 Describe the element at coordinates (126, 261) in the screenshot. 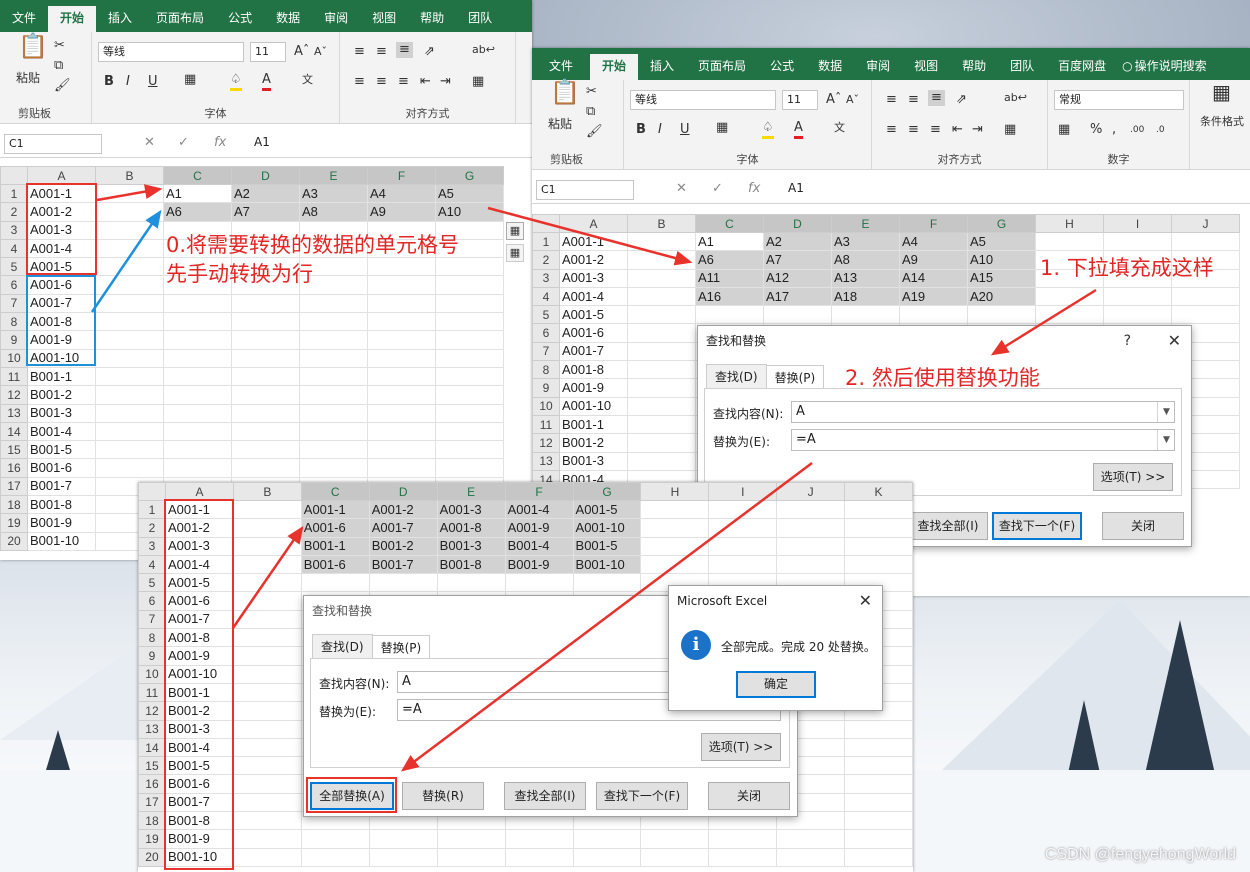

I see `arrow-blue` at that location.